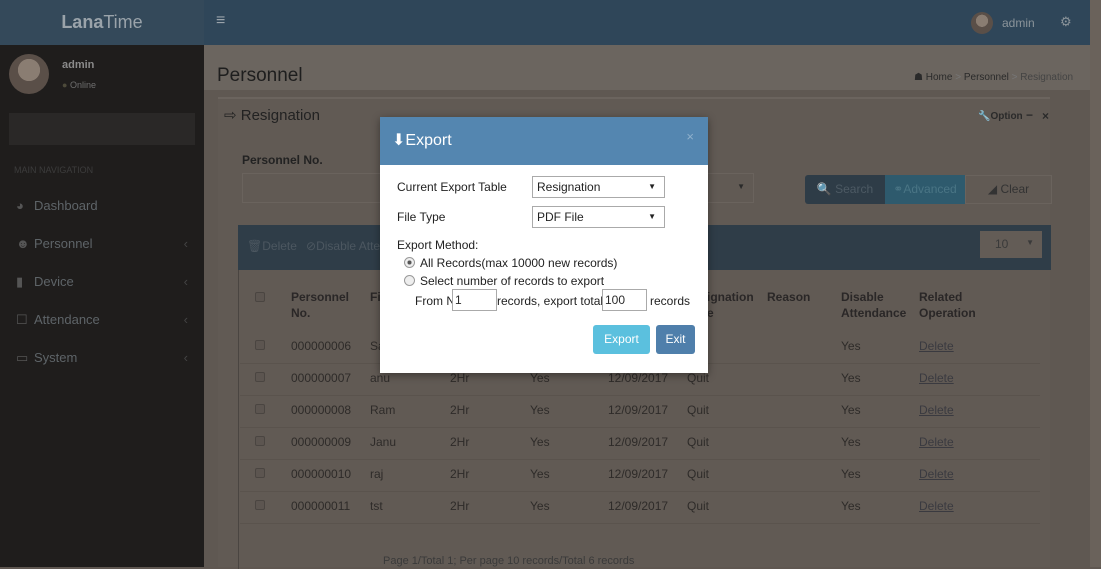 This screenshot has height=569, width=1101. Describe the element at coordinates (20, 281) in the screenshot. I see `device-icon: ▮` at that location.